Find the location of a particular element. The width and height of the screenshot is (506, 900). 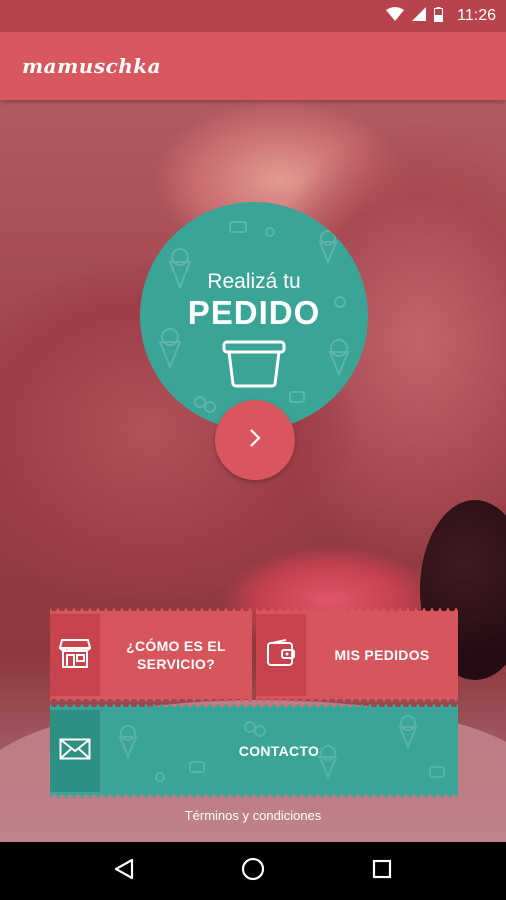

status-time: 11:26 is located at coordinates (476, 15).